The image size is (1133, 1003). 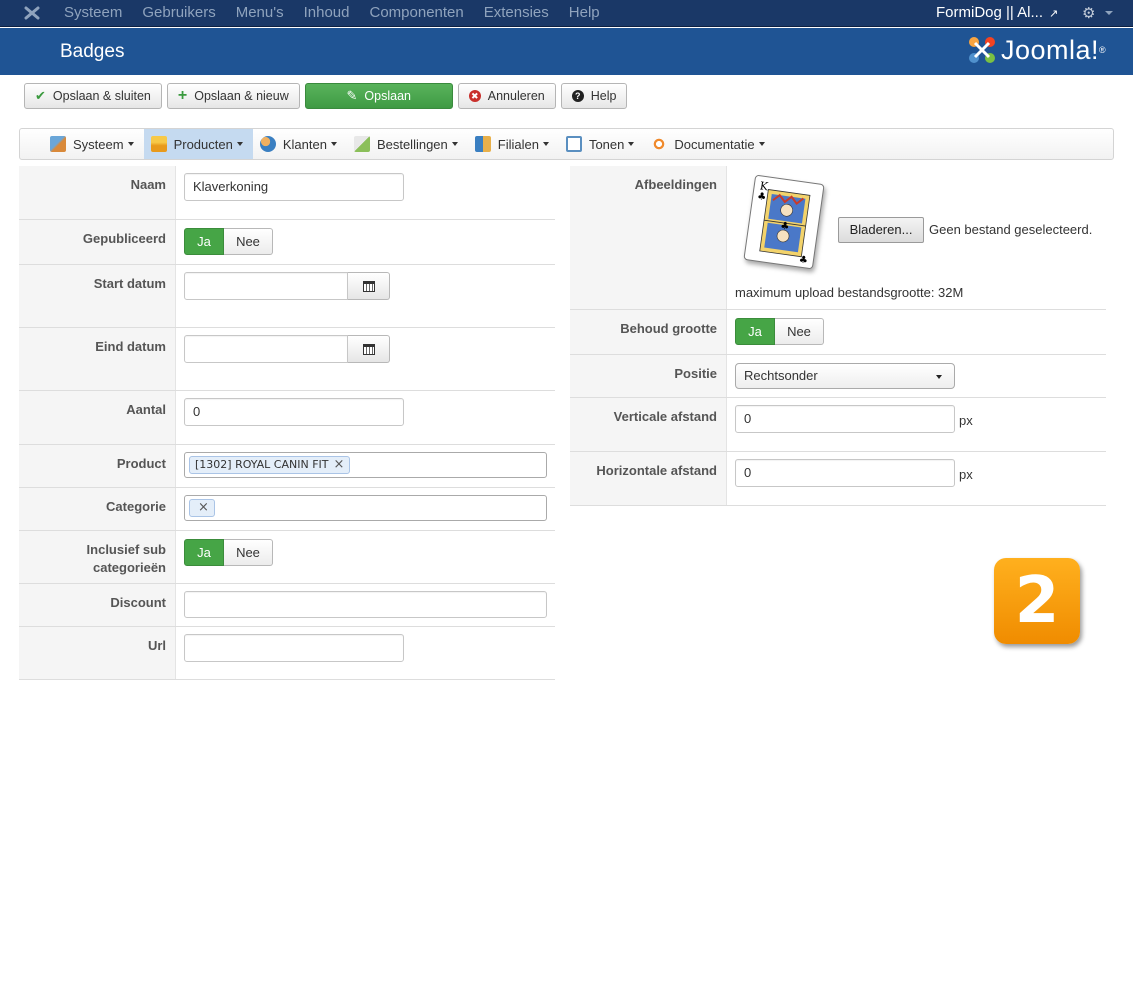 What do you see at coordinates (407, 144) in the screenshot?
I see `subnav-item-bestellingen: Bestellingen` at bounding box center [407, 144].